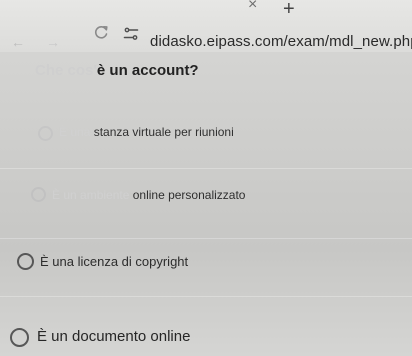 Image resolution: width=412 pixels, height=356 pixels. What do you see at coordinates (162, 132) in the screenshot?
I see `answer-option-1-text: stanza virtuale per riunioni` at bounding box center [162, 132].